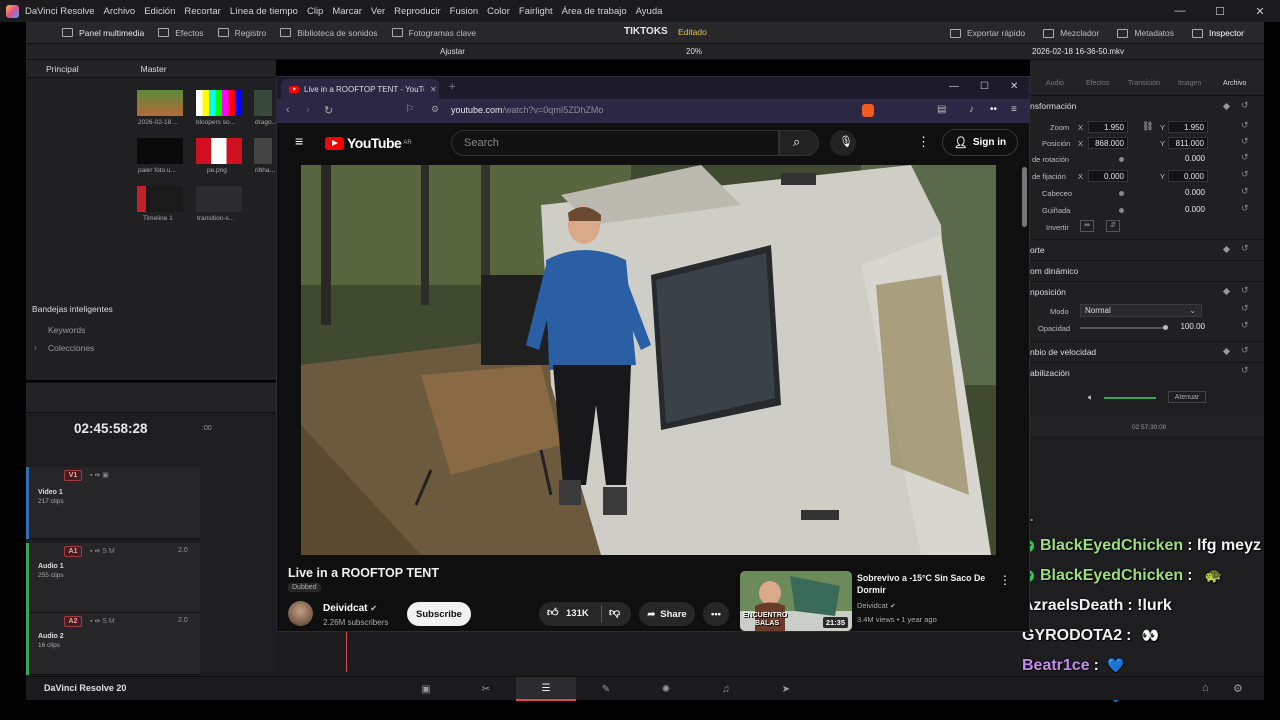 The height and width of the screenshot is (720, 1280). What do you see at coordinates (1220, 11) in the screenshot?
I see `maximize-icon: ☐` at bounding box center [1220, 11].